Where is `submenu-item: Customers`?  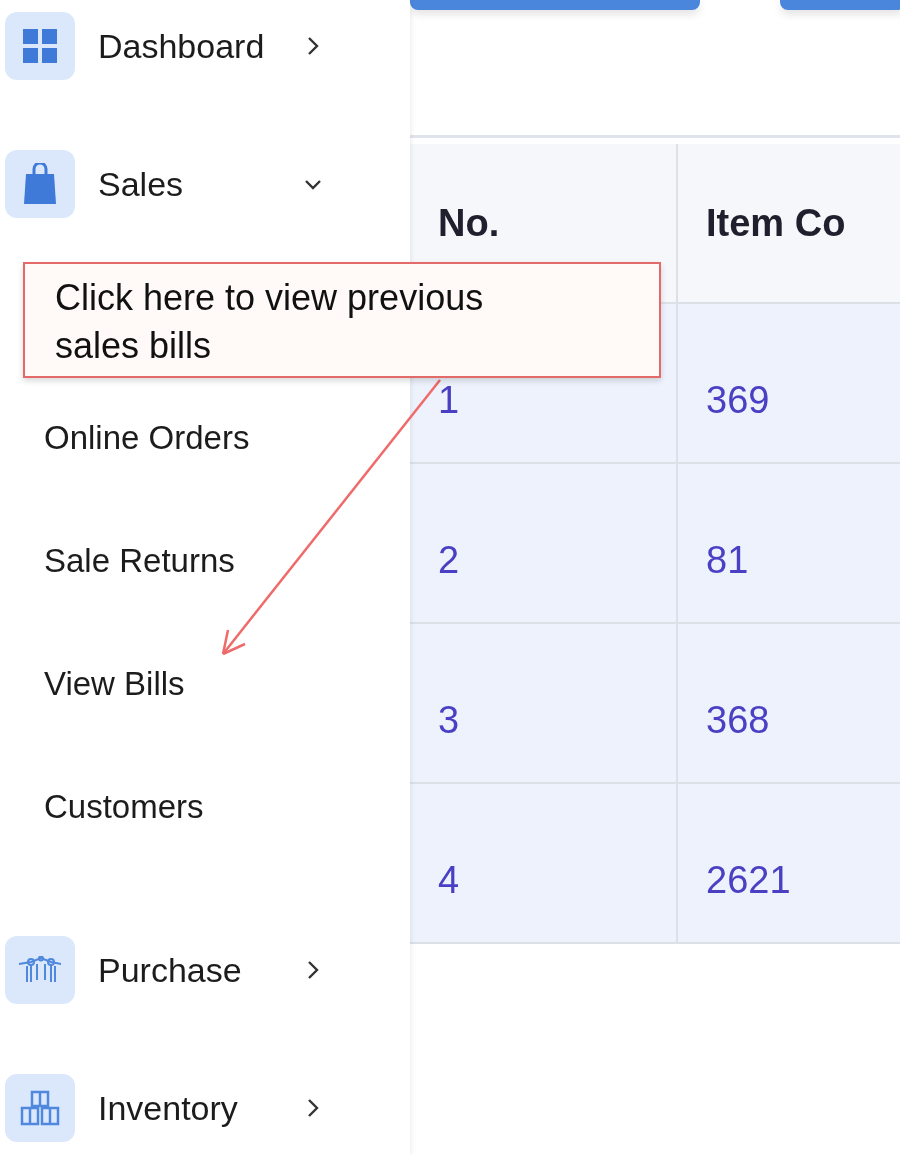 submenu-item: Customers is located at coordinates (102, 806).